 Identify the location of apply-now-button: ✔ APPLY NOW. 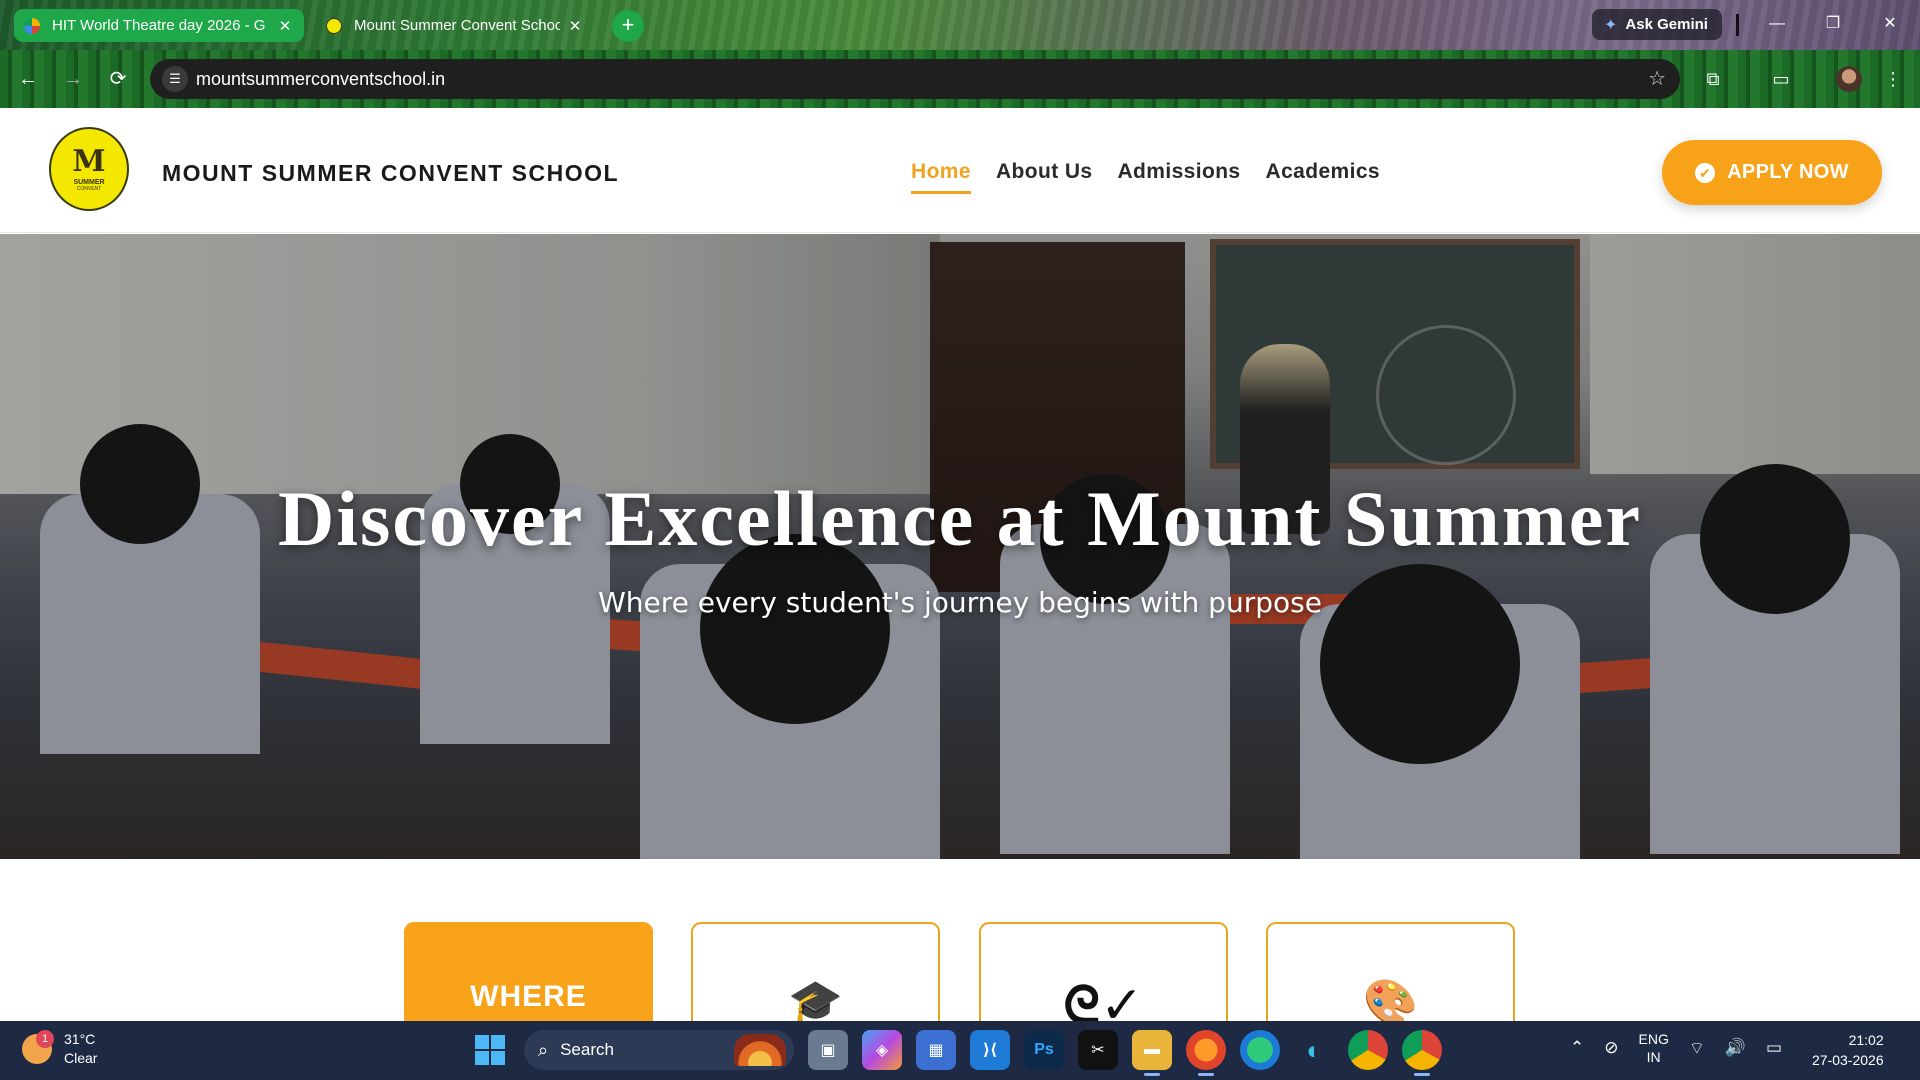
(1772, 172).